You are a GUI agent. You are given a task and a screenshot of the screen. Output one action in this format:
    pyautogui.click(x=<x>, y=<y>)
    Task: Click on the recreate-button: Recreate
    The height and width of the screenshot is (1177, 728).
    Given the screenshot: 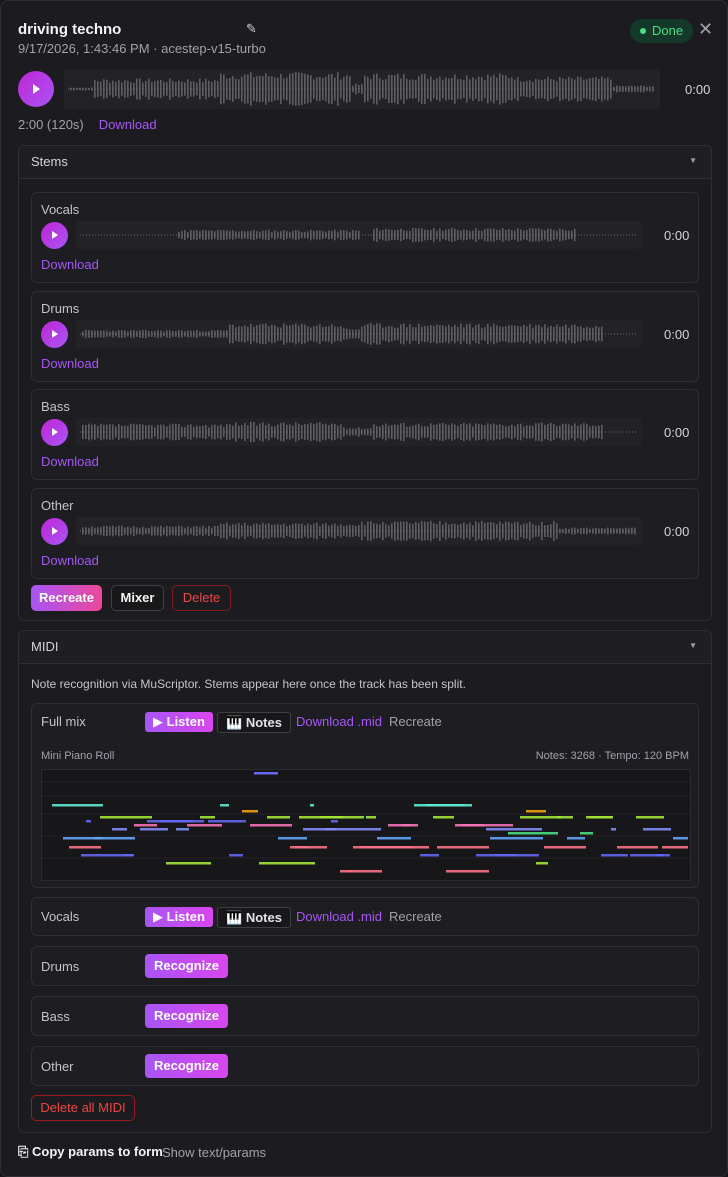 What is the action you would take?
    pyautogui.click(x=66, y=598)
    